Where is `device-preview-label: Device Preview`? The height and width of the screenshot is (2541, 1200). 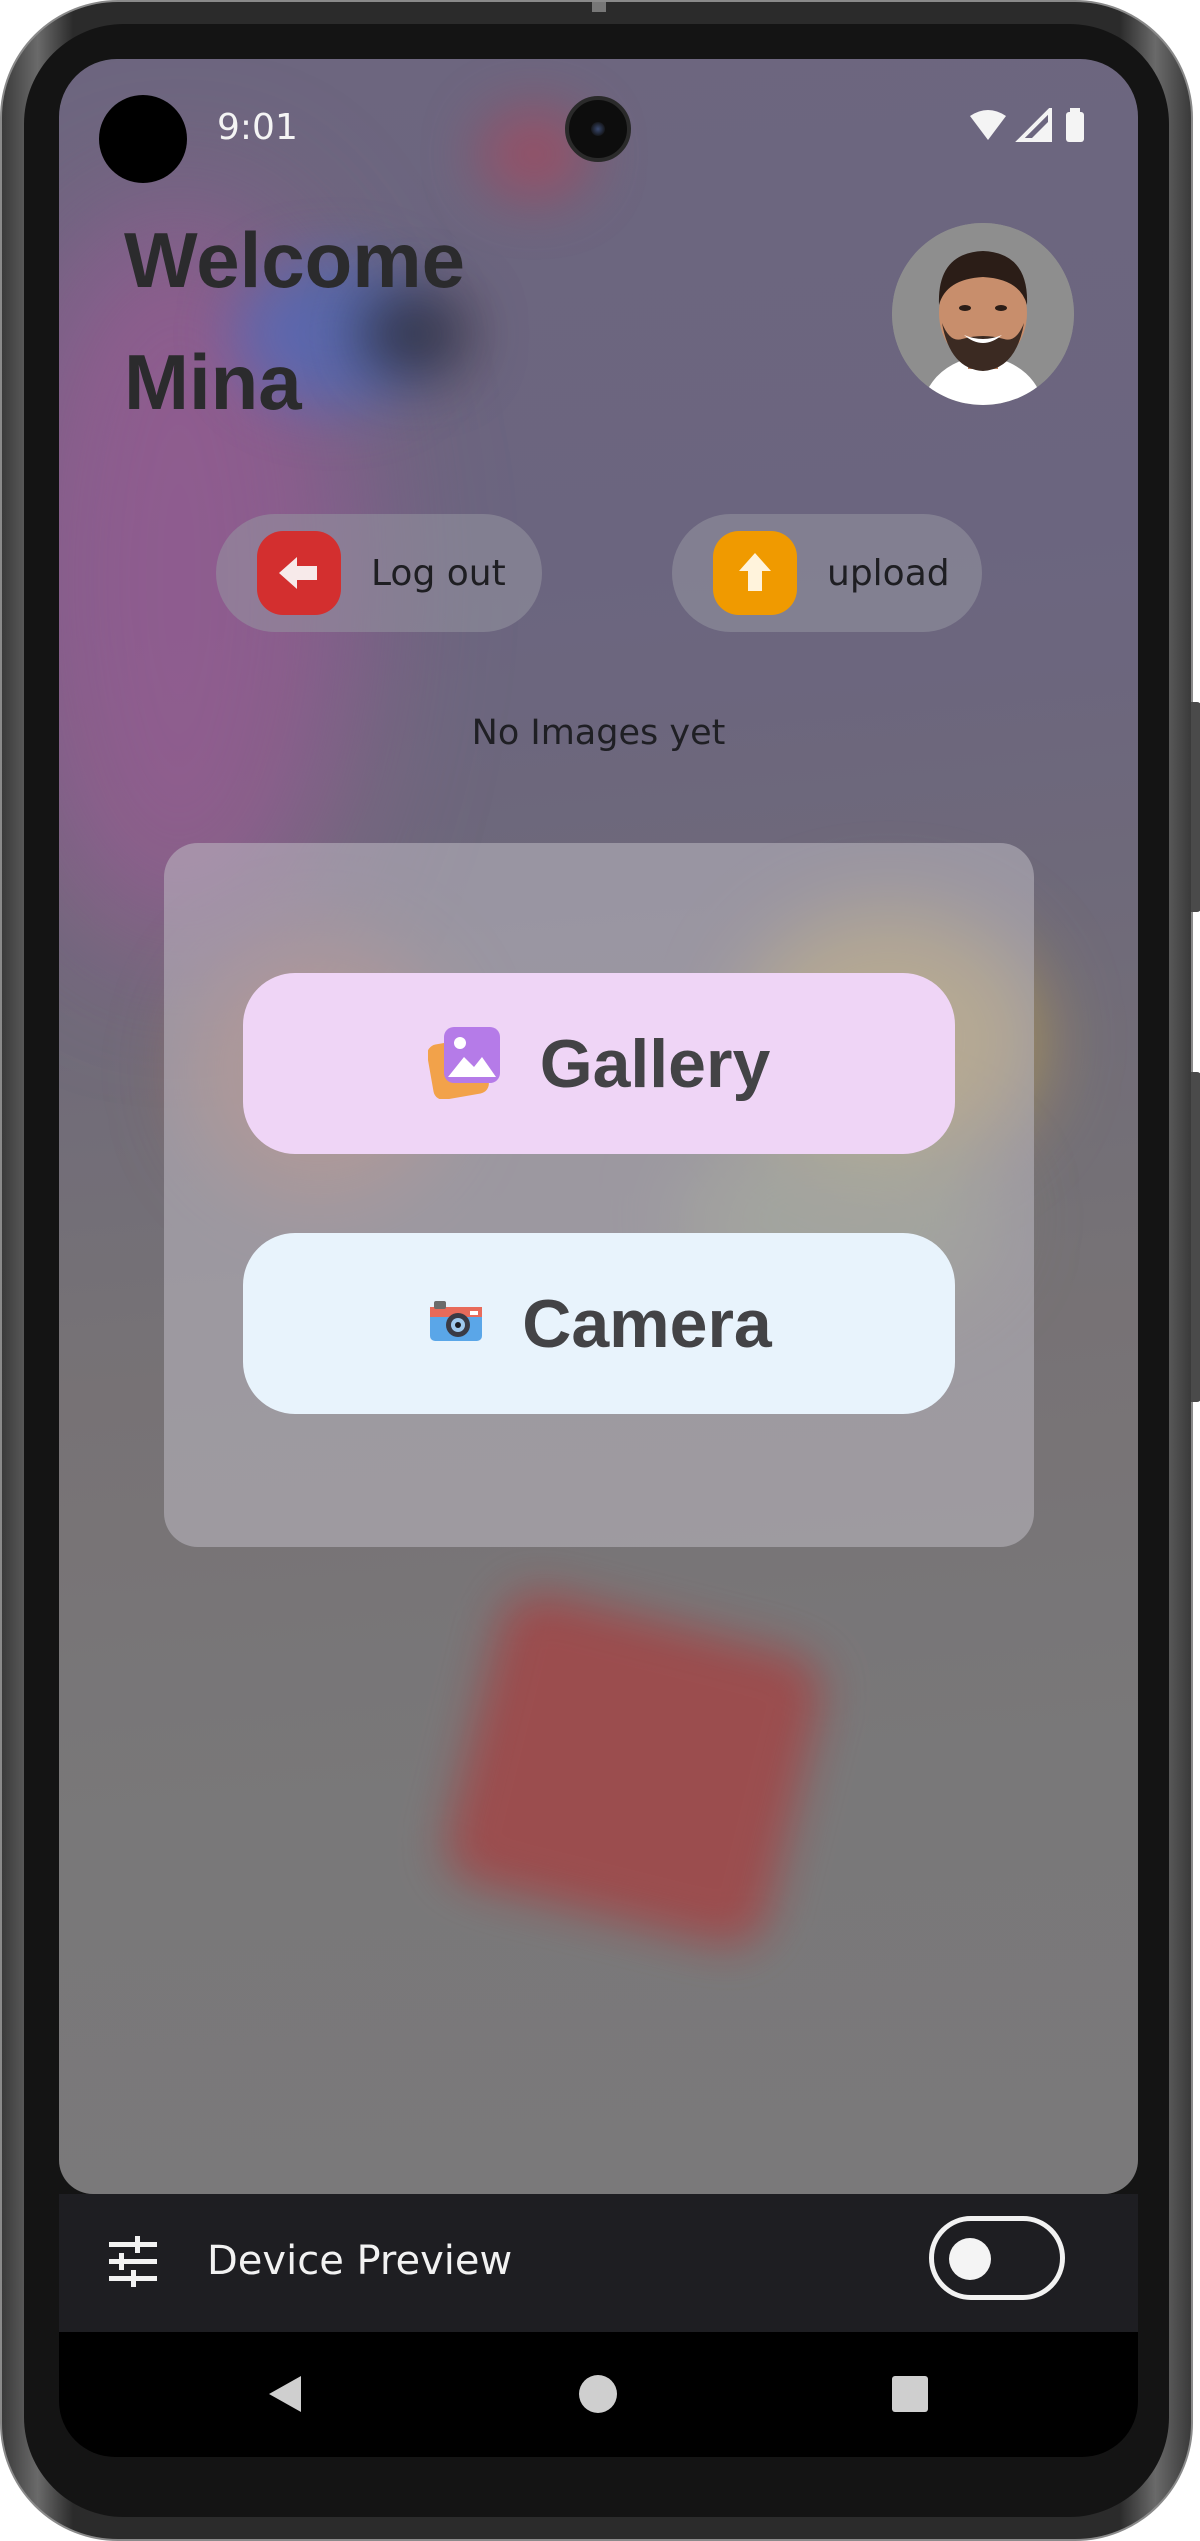 device-preview-label: Device Preview is located at coordinates (360, 2261).